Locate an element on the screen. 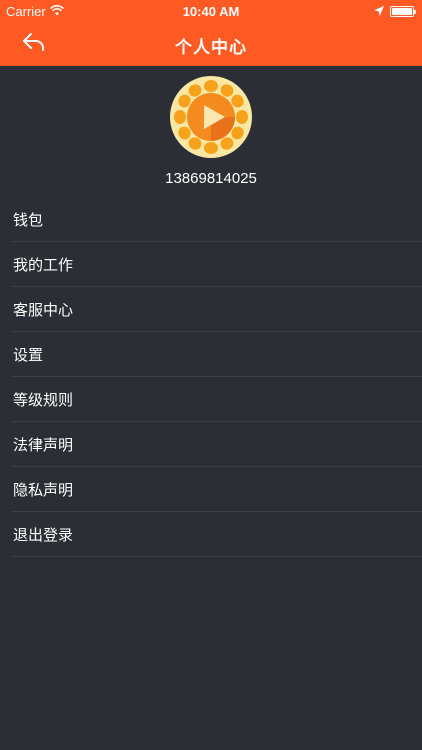 Image resolution: width=422 pixels, height=750 pixels. menu-item-label: 等级规则 is located at coordinates (43, 399).